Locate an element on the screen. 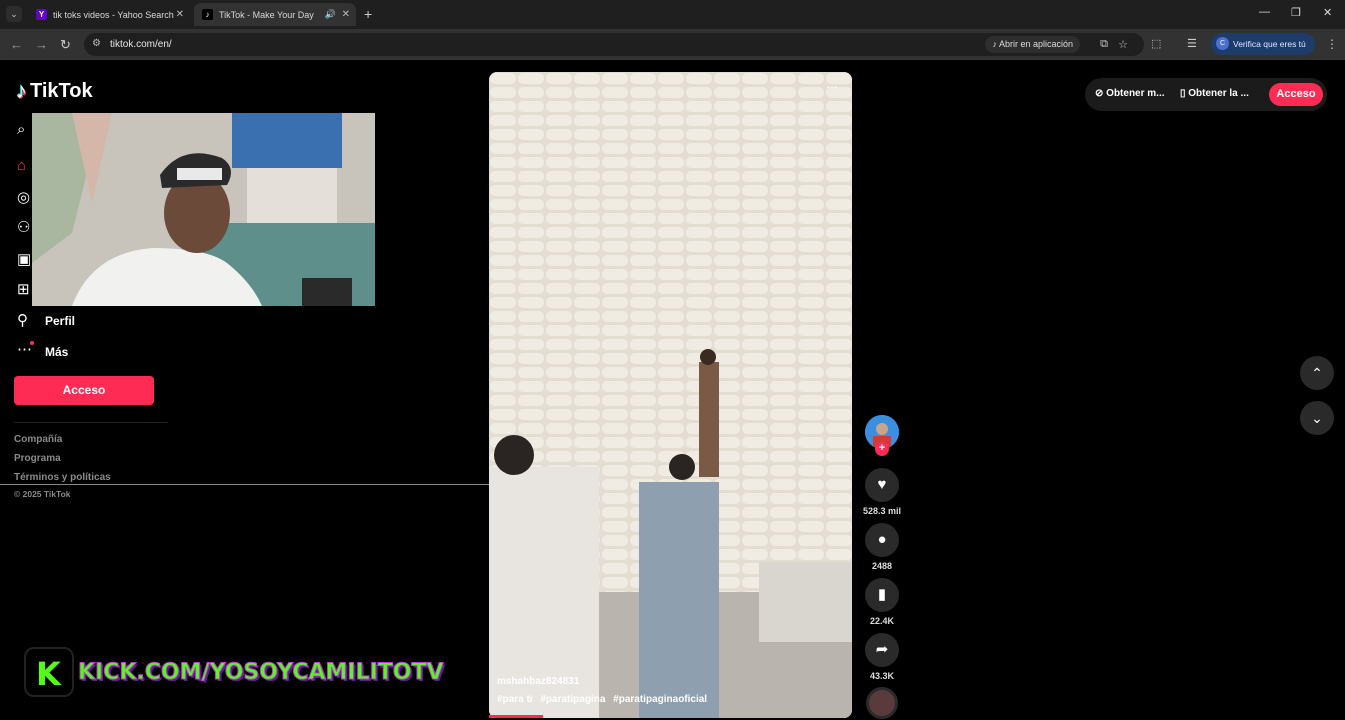 Image resolution: width=1345 pixels, height=720 pixels. footer-link-company: Compañía is located at coordinates (38, 439).